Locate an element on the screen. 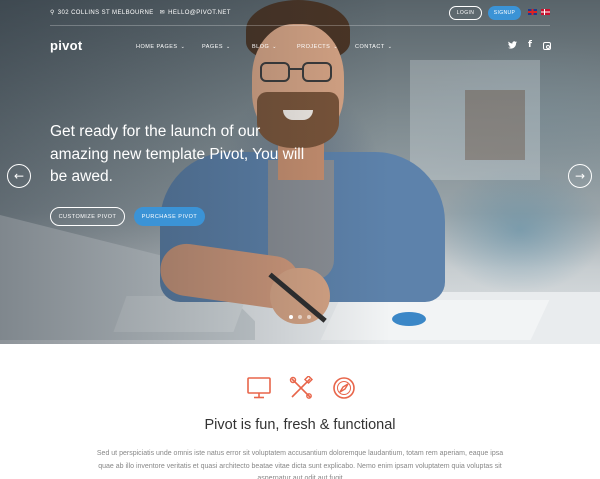  nav-item-label: HOME PAGES is located at coordinates (157, 47).